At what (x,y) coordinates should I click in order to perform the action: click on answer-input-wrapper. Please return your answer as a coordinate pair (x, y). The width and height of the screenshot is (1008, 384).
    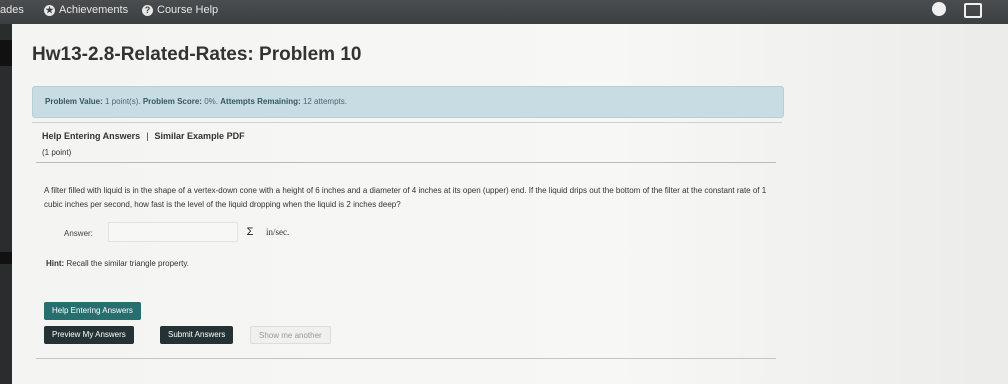
    Looking at the image, I should click on (173, 232).